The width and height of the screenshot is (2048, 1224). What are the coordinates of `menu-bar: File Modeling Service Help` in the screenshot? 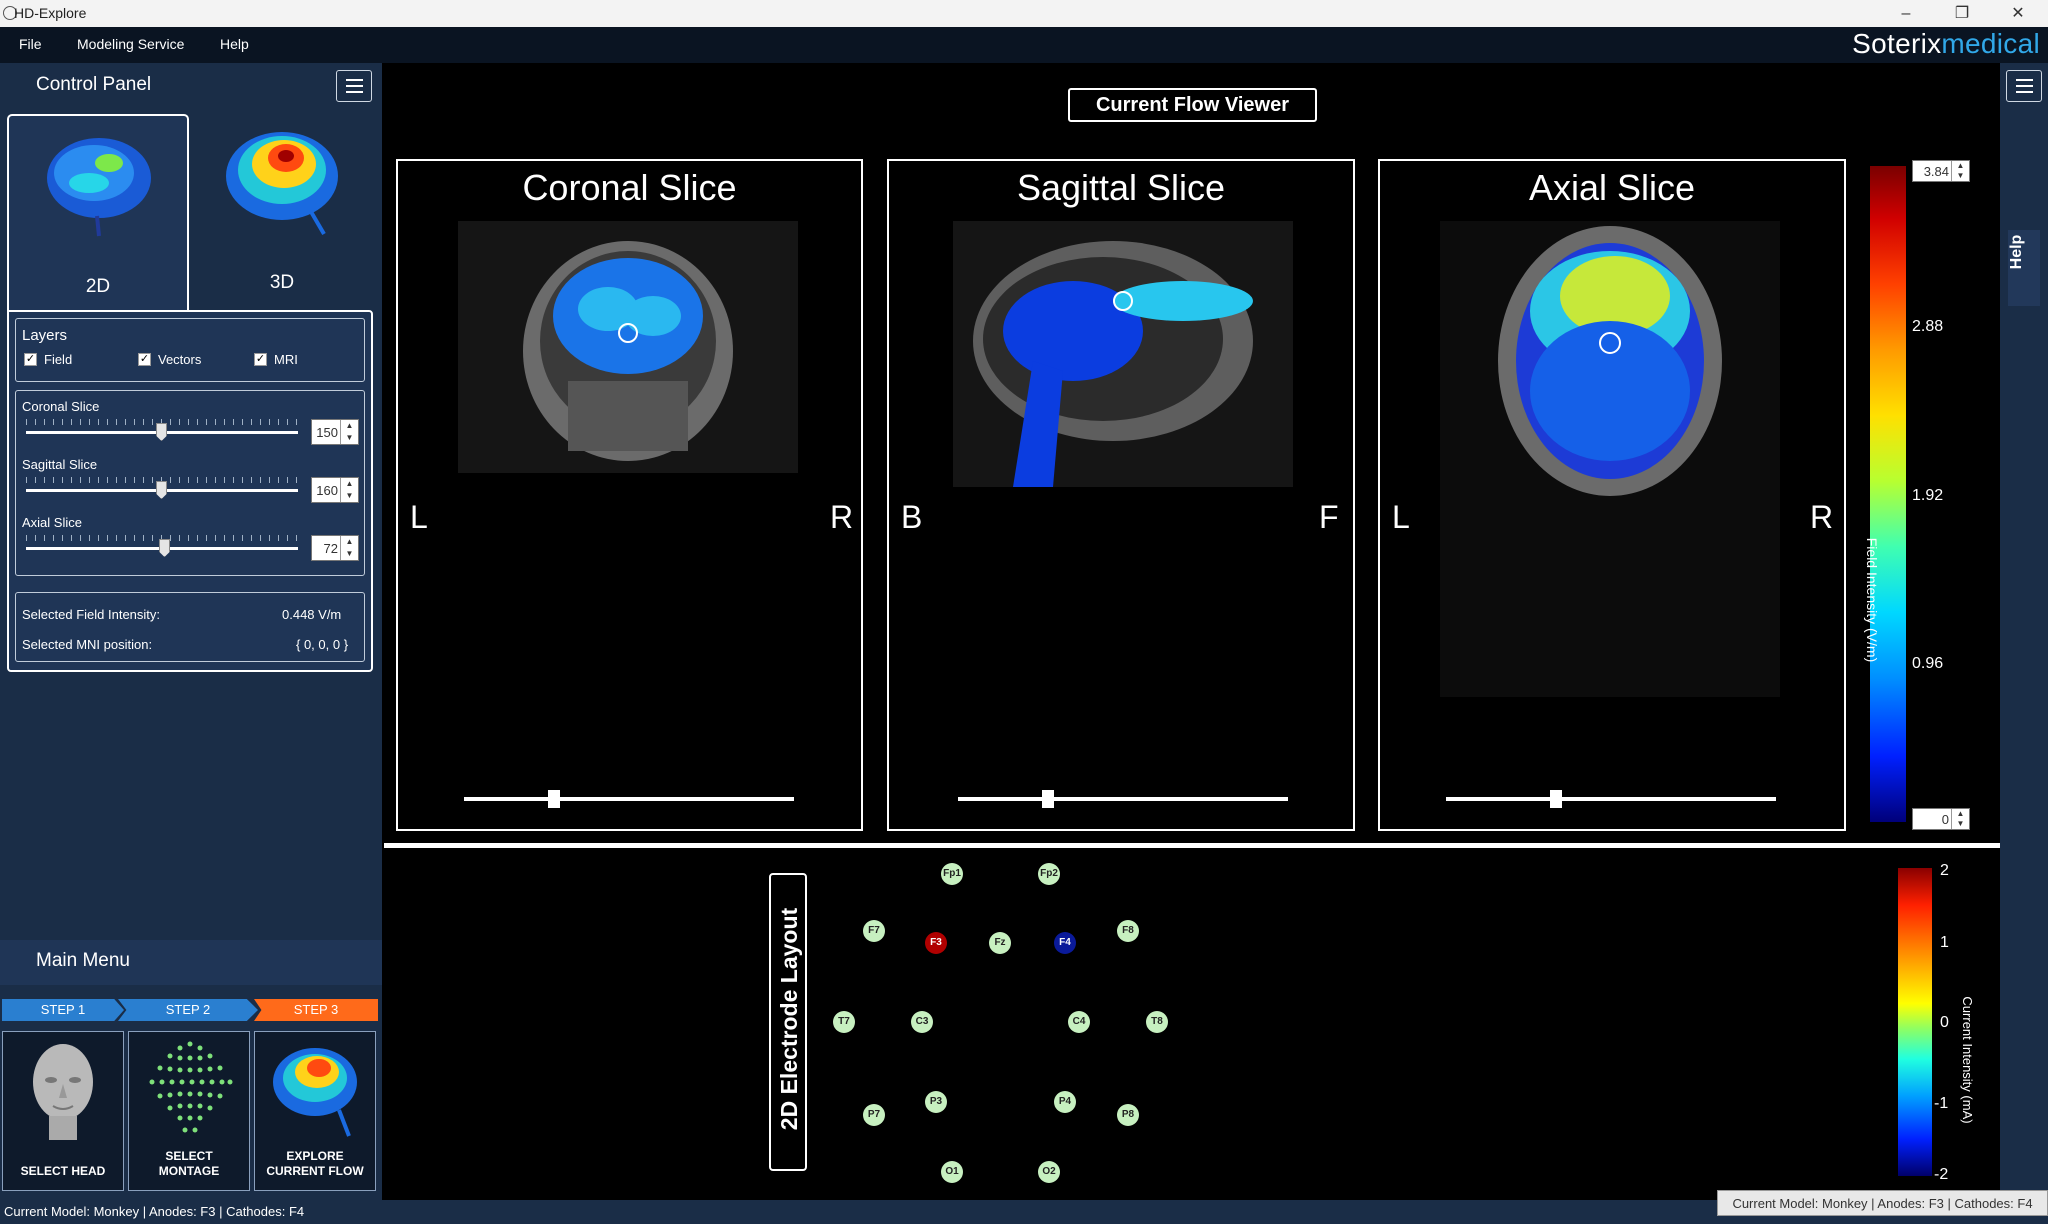 It's located at (1024, 45).